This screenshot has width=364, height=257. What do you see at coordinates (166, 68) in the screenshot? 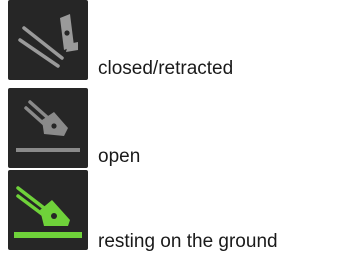
I see `legend-label-closed: closed/retracted` at bounding box center [166, 68].